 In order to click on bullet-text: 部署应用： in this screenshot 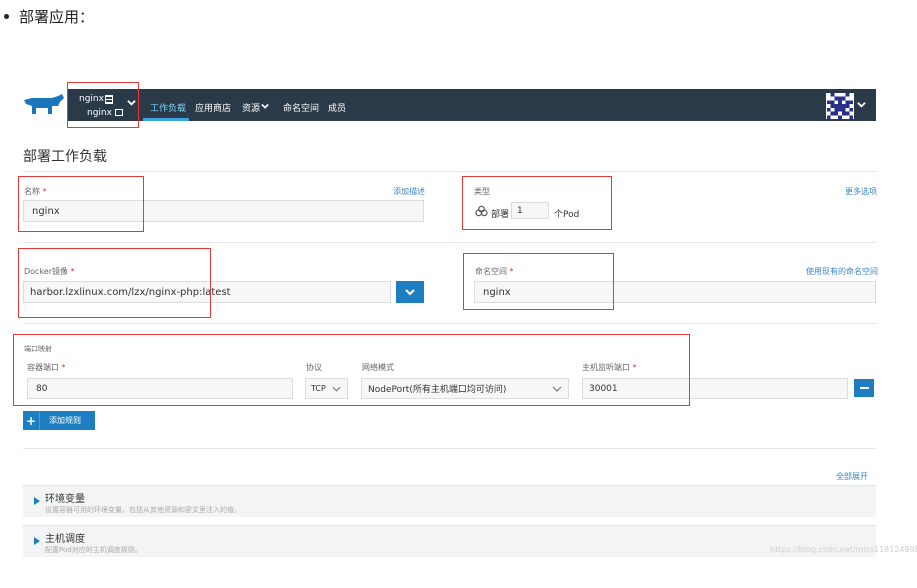, I will do `click(57, 17)`.